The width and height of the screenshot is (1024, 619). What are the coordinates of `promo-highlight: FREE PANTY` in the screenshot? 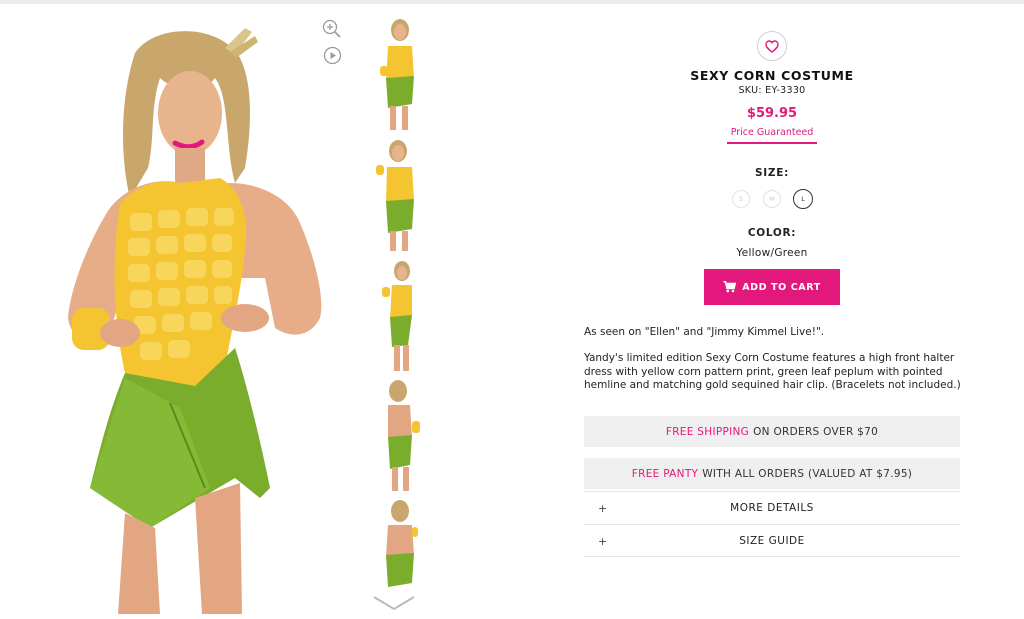 It's located at (665, 473).